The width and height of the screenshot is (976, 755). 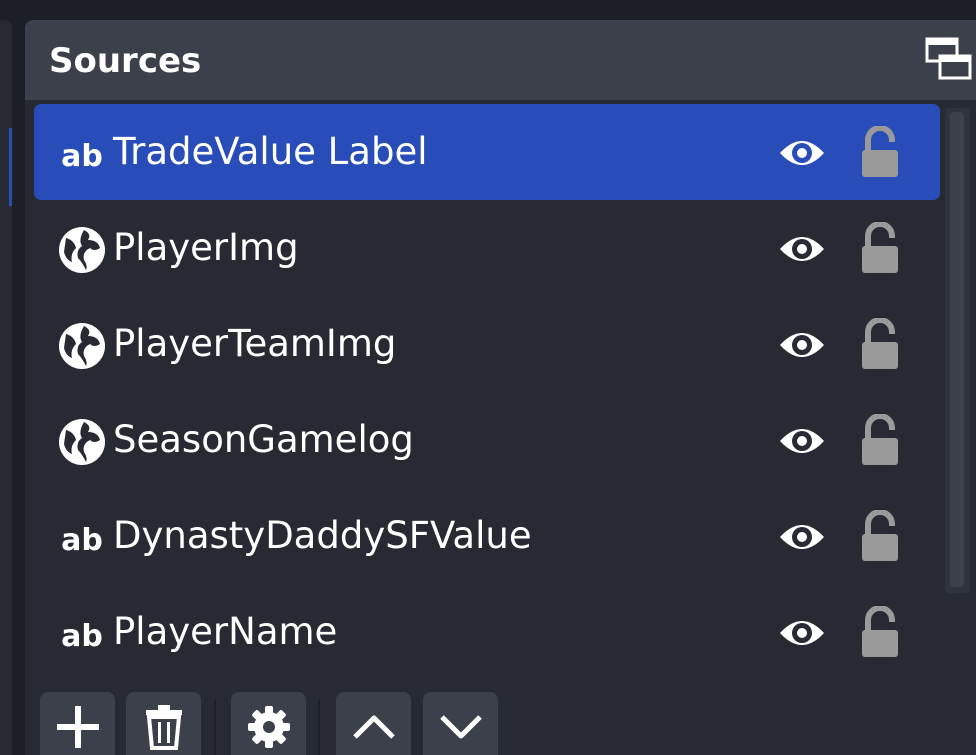 I want to click on move-source-up-button, so click(x=373, y=723).